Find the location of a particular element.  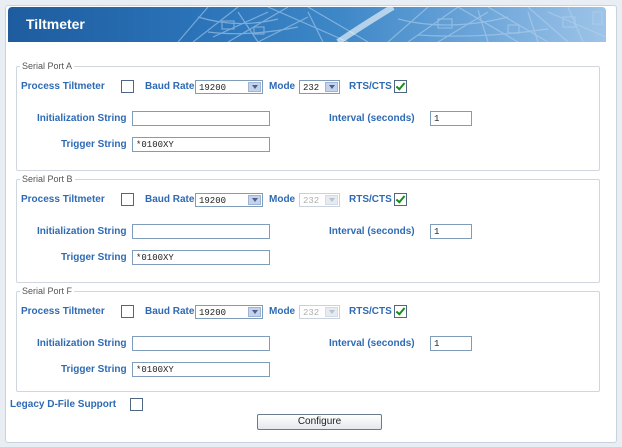

baud-rate-select-a: 19200 is located at coordinates (229, 87).